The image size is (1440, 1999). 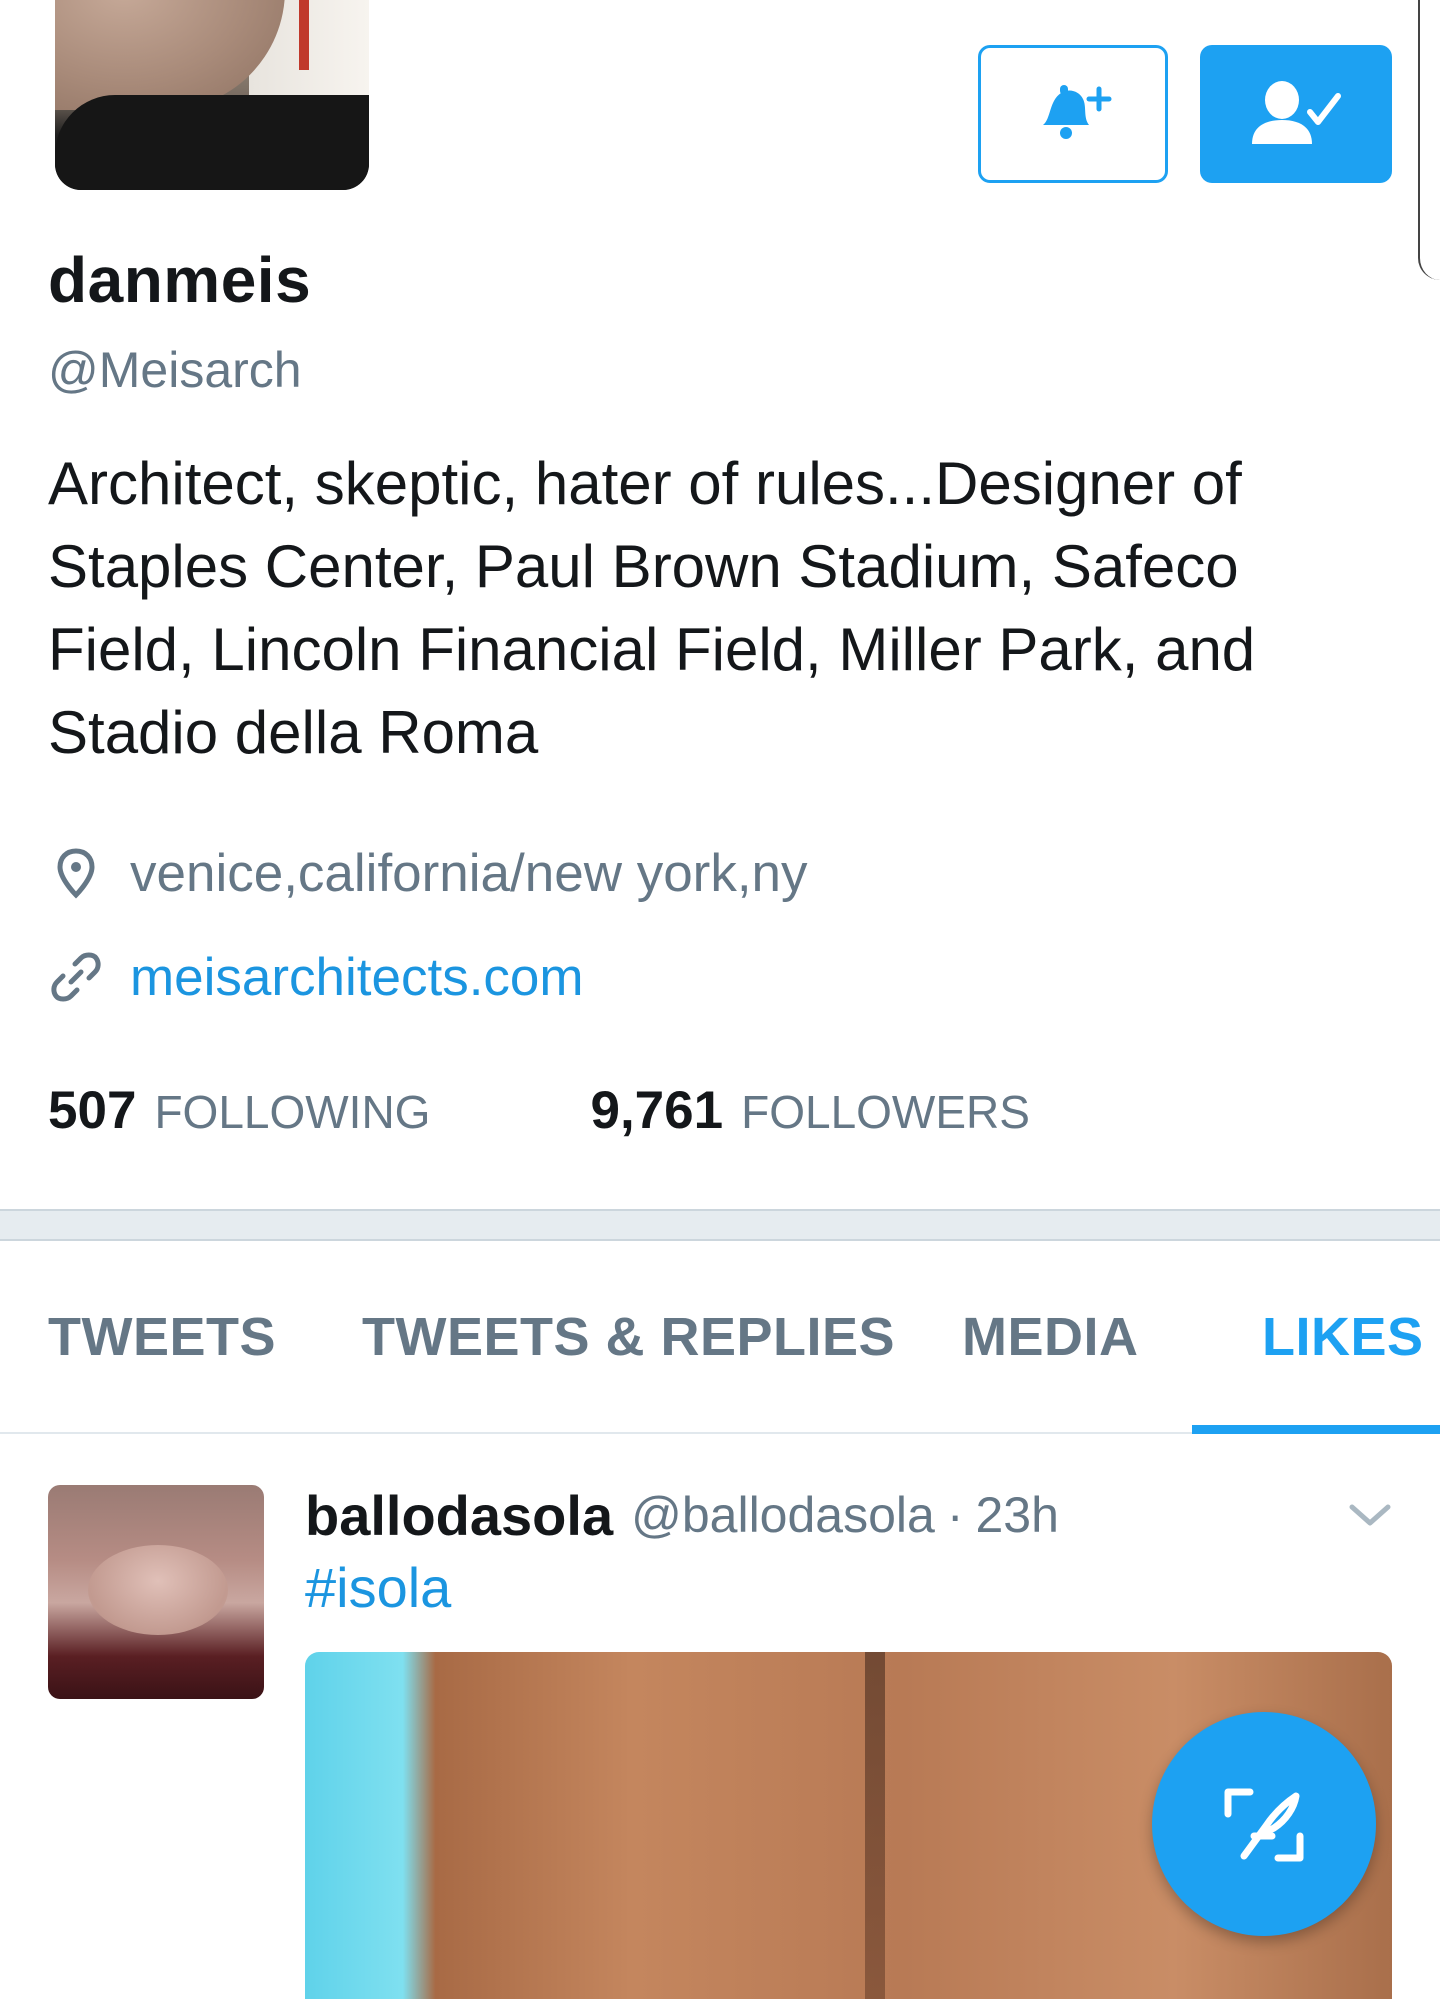 What do you see at coordinates (783, 1515) in the screenshot?
I see `tweet-author-handle: @ballodasola` at bounding box center [783, 1515].